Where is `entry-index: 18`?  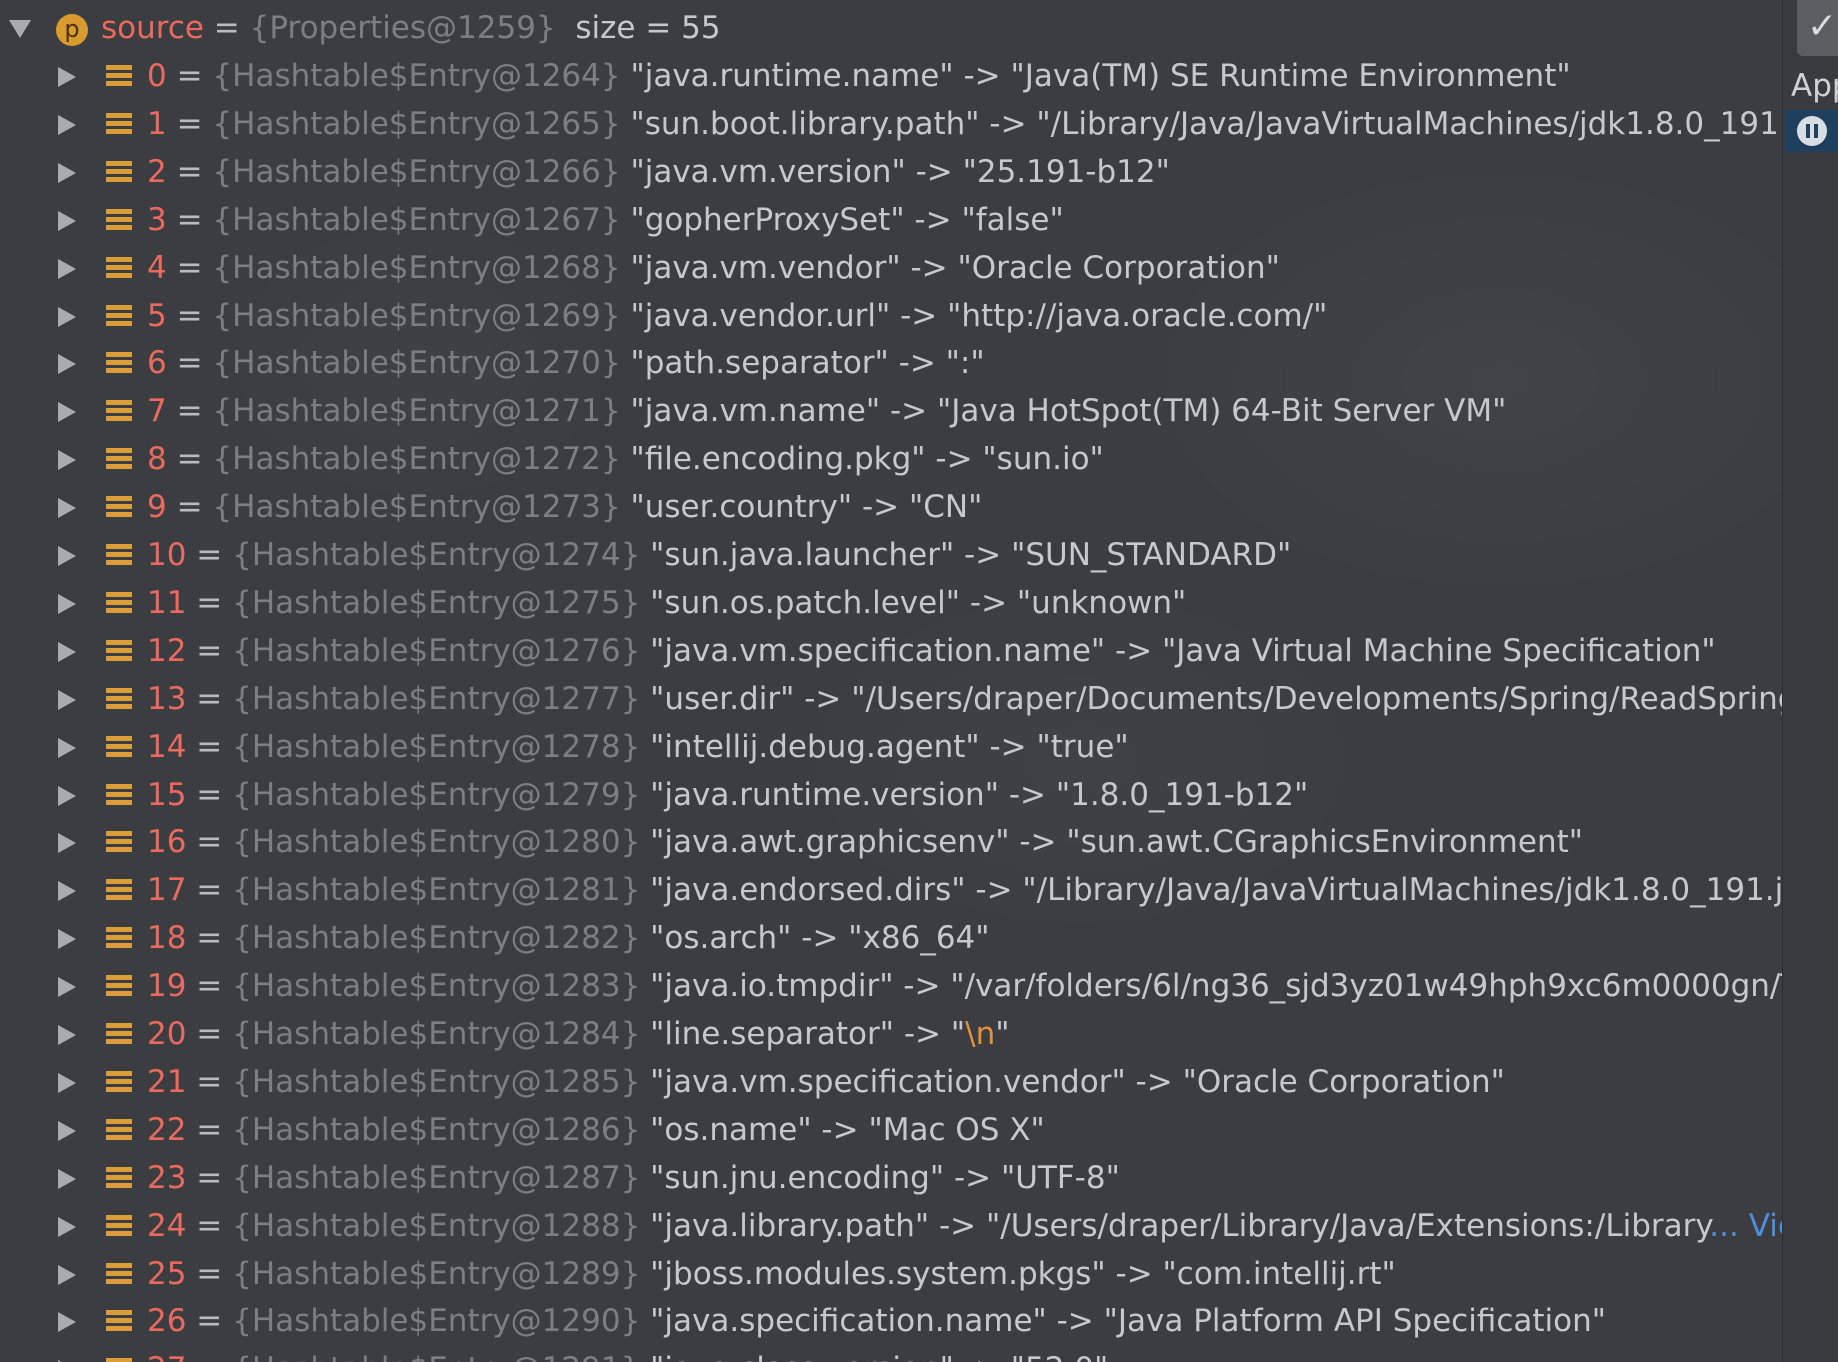
entry-index: 18 is located at coordinates (167, 938).